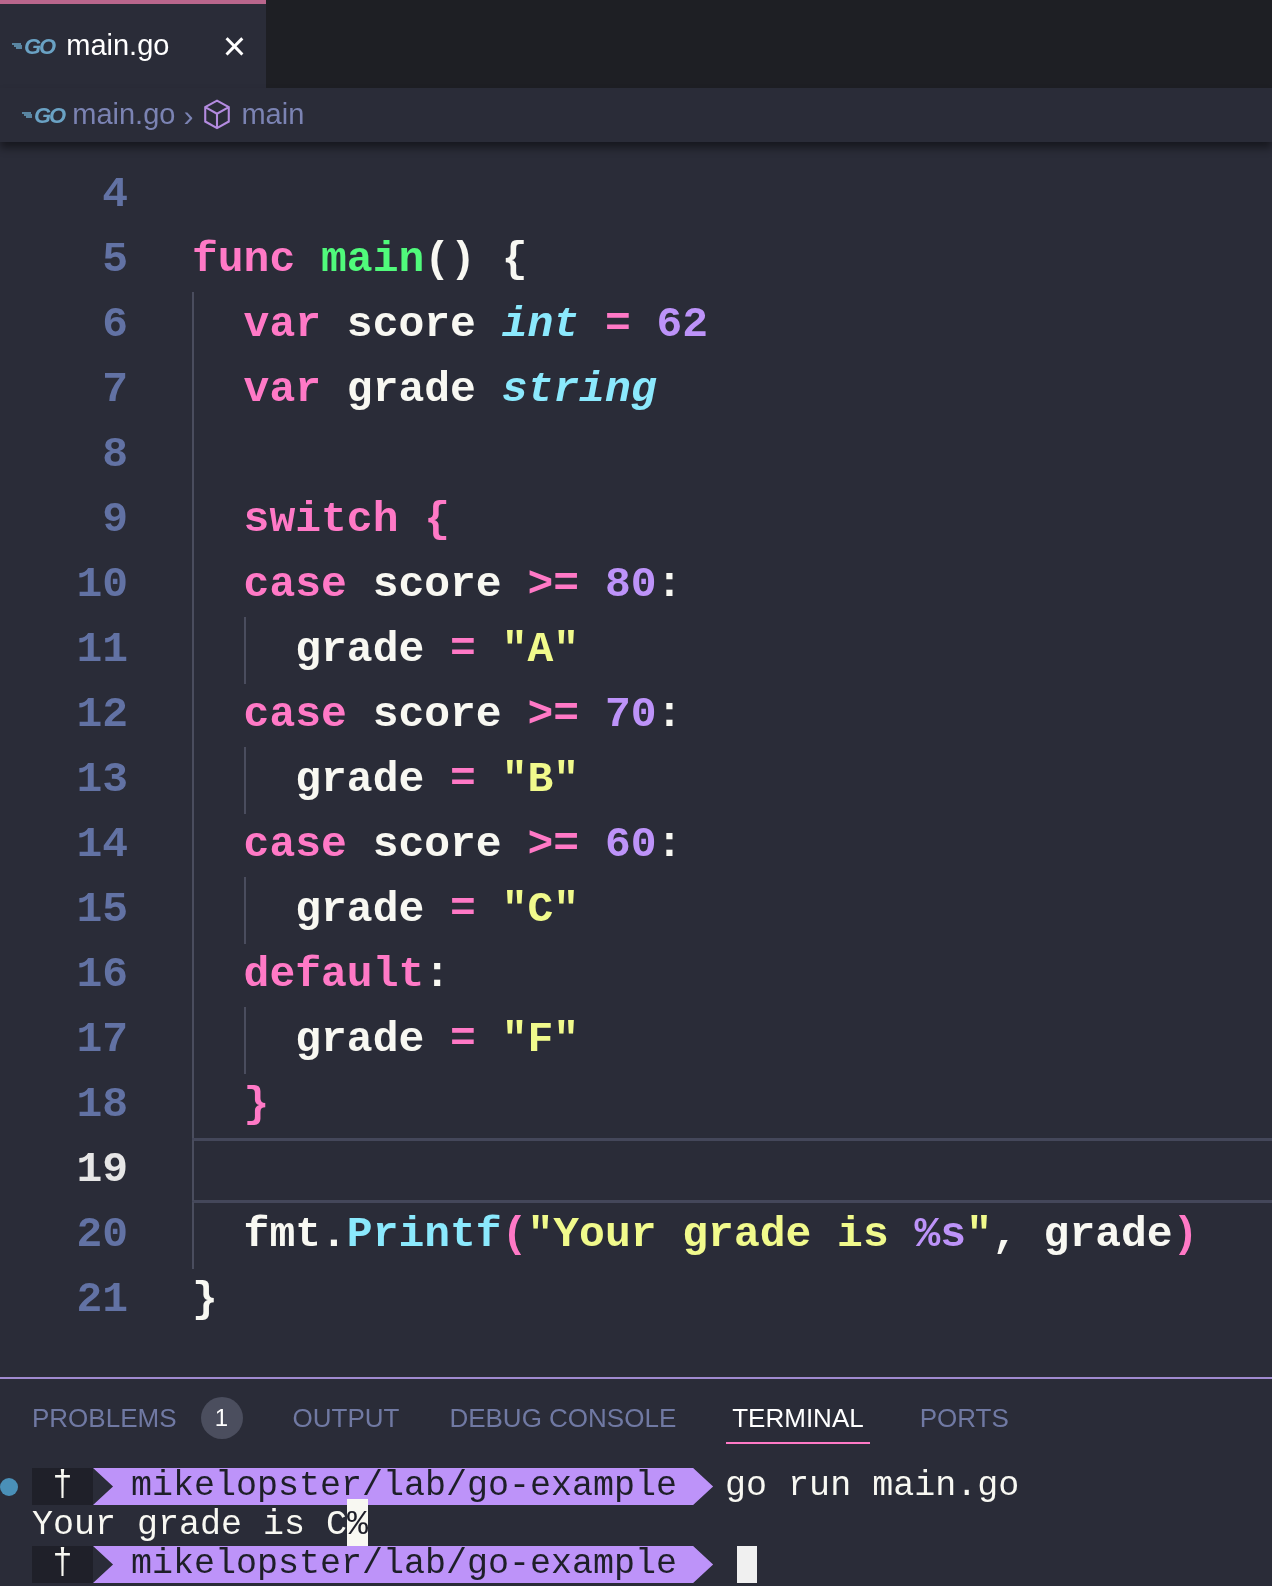 This screenshot has width=1272, height=1586. Describe the element at coordinates (114, 520) in the screenshot. I see `line-number: 9` at that location.